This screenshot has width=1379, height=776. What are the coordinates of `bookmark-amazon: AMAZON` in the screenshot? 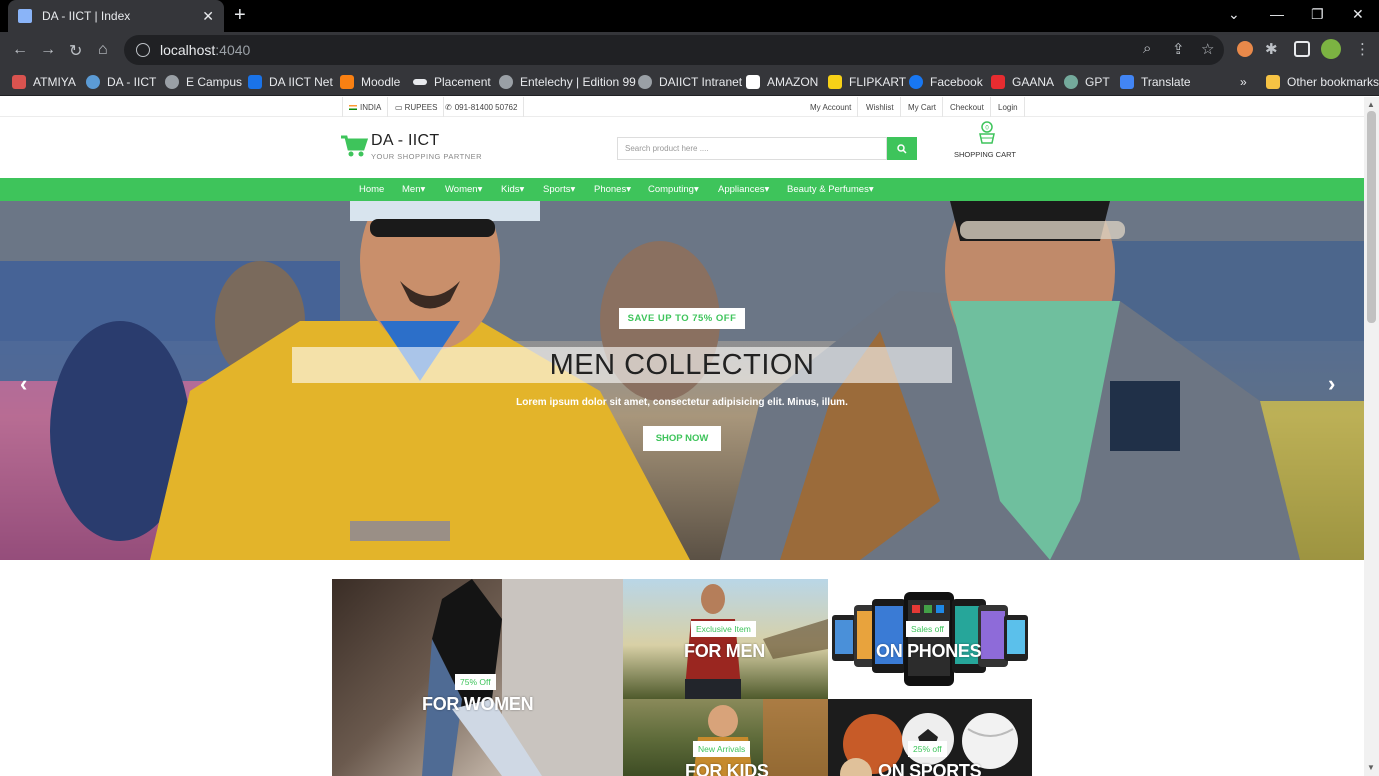 It's located at (782, 82).